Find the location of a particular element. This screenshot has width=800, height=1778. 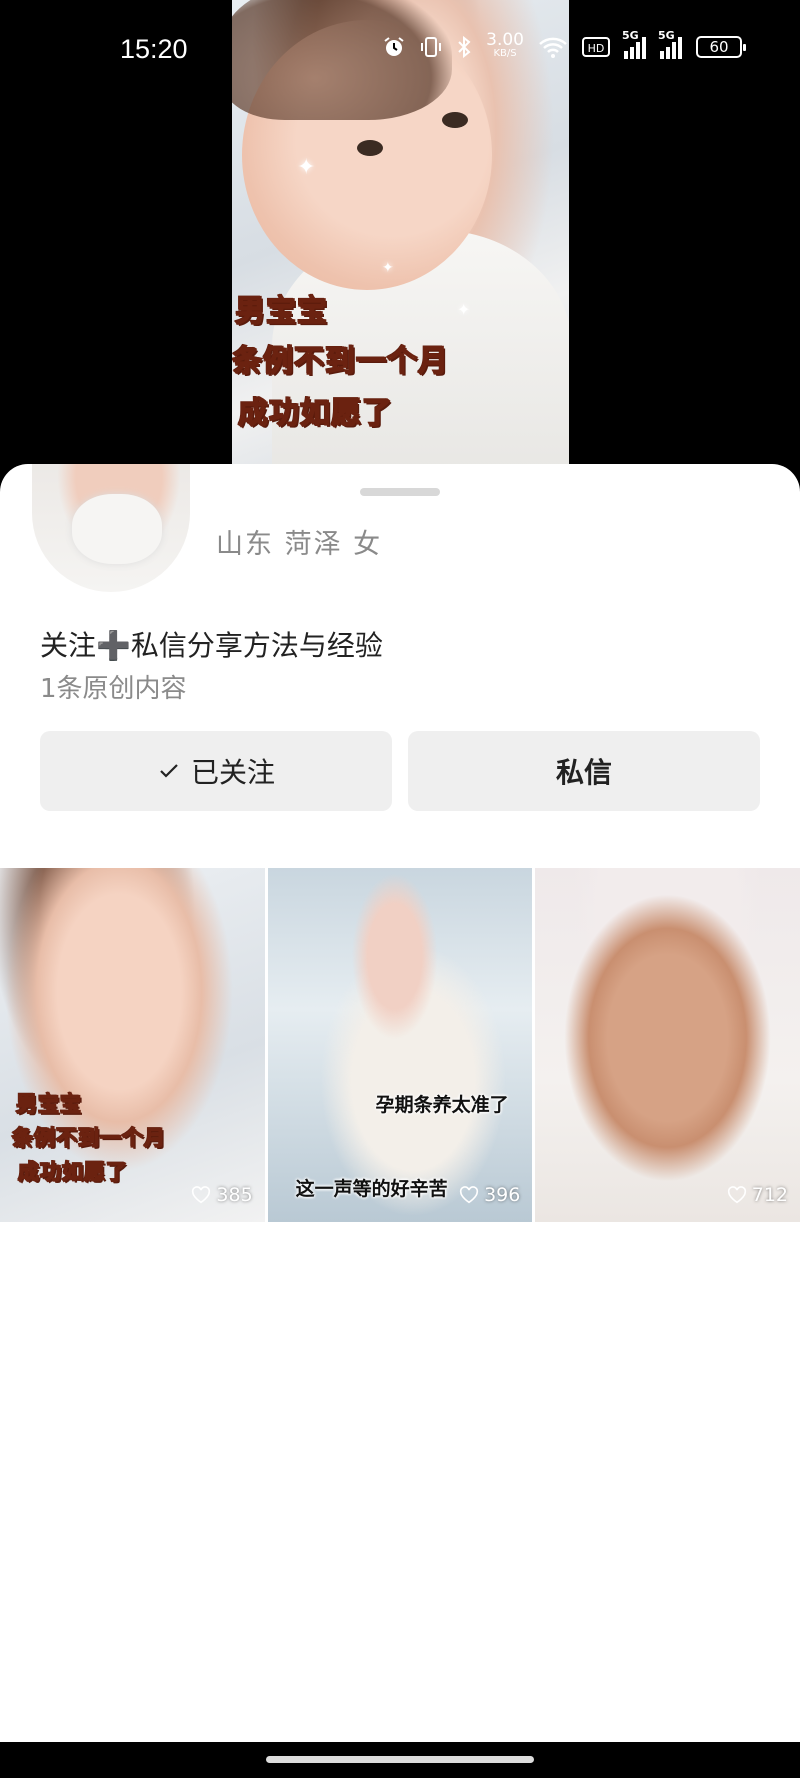

sheet-drag-handle is located at coordinates (400, 492).